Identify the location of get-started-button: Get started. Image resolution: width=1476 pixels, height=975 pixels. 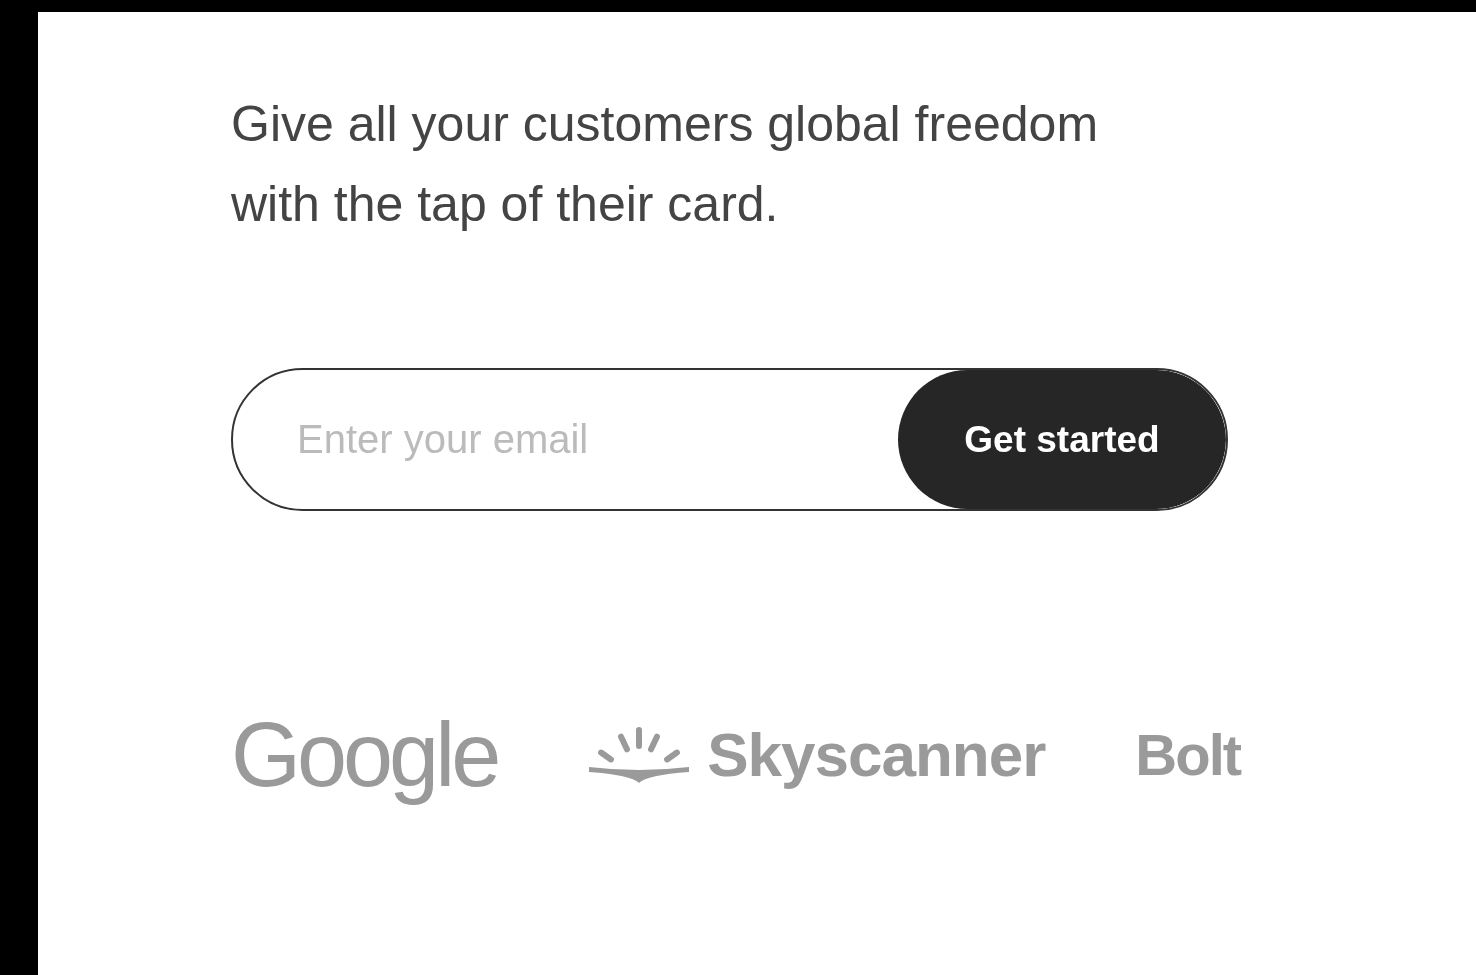
(1062, 439).